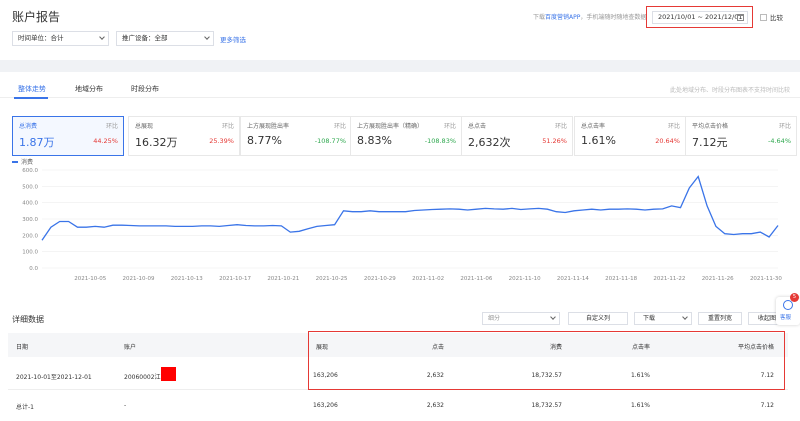  I want to click on custom-columns-button: 自定义列, so click(598, 318).